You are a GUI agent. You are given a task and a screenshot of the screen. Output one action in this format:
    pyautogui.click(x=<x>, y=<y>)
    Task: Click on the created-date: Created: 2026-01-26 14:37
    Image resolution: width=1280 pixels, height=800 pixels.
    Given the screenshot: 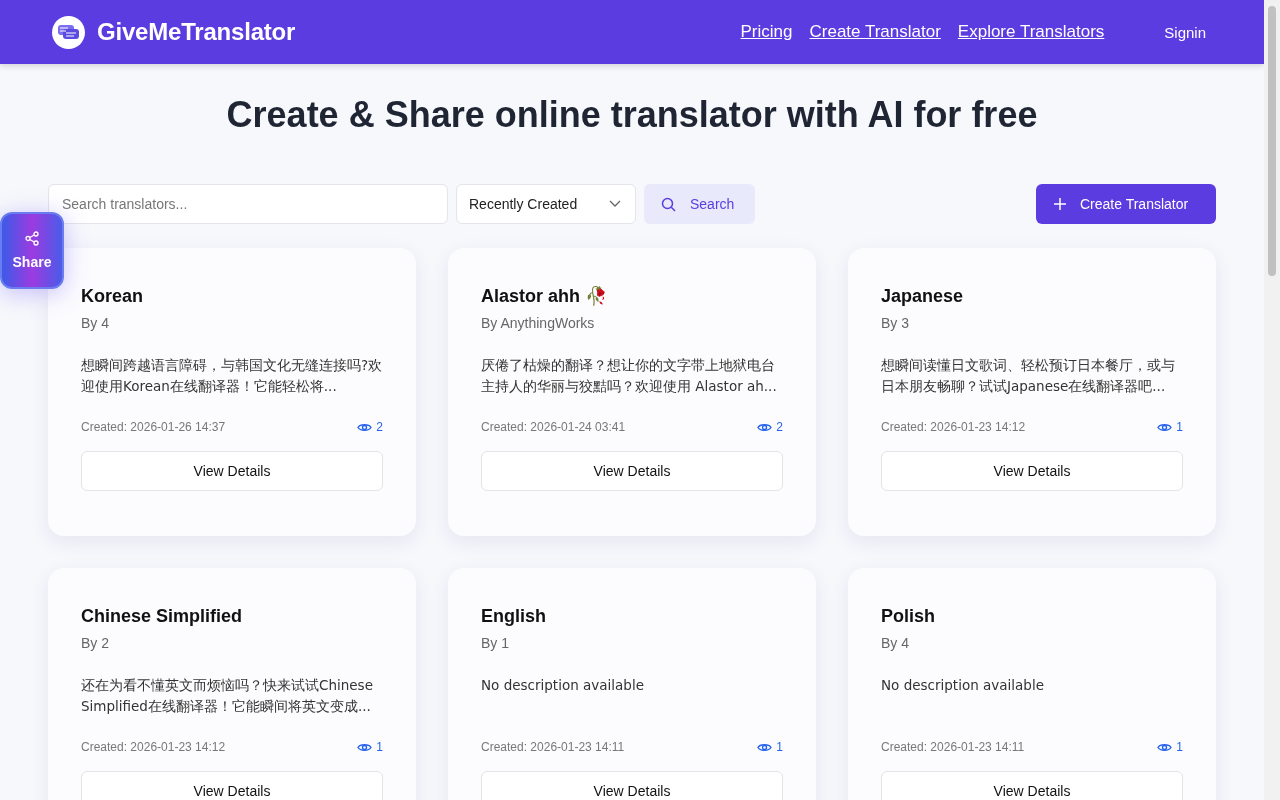 What is the action you would take?
    pyautogui.click(x=153, y=427)
    